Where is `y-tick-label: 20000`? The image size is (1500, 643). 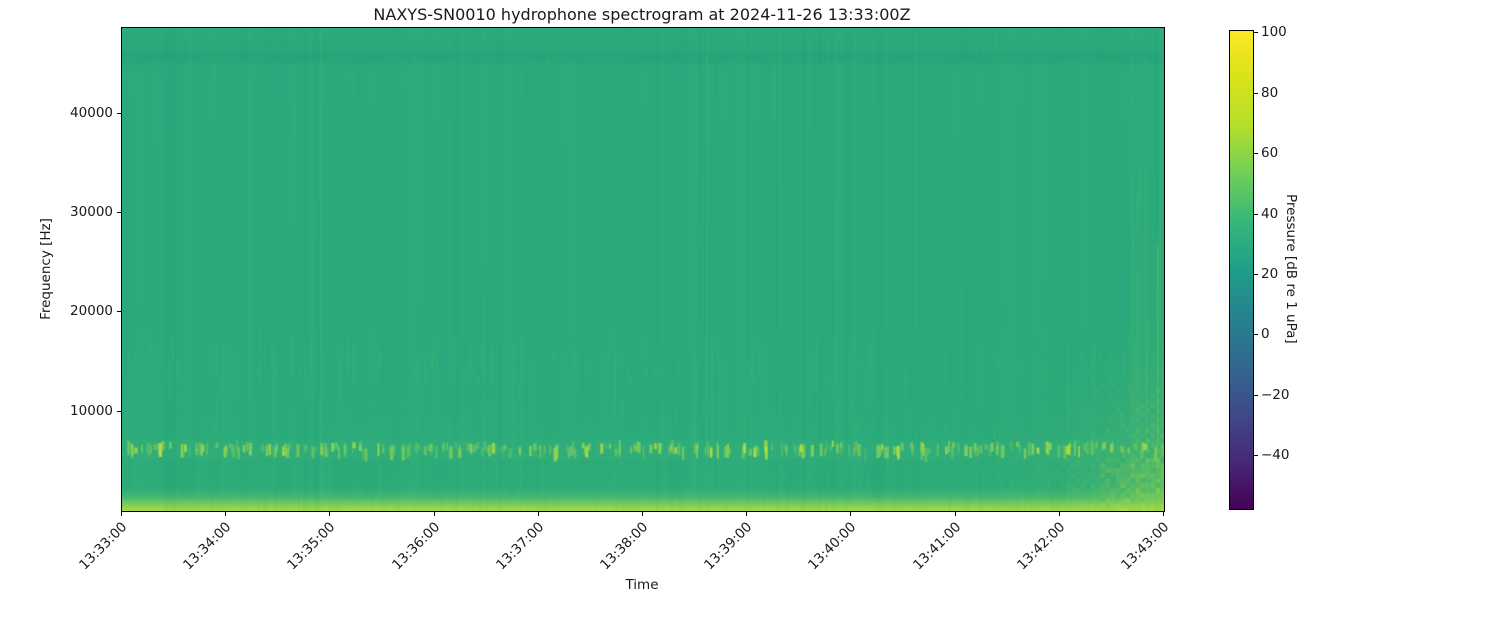
y-tick-label: 20000 is located at coordinates (91, 311).